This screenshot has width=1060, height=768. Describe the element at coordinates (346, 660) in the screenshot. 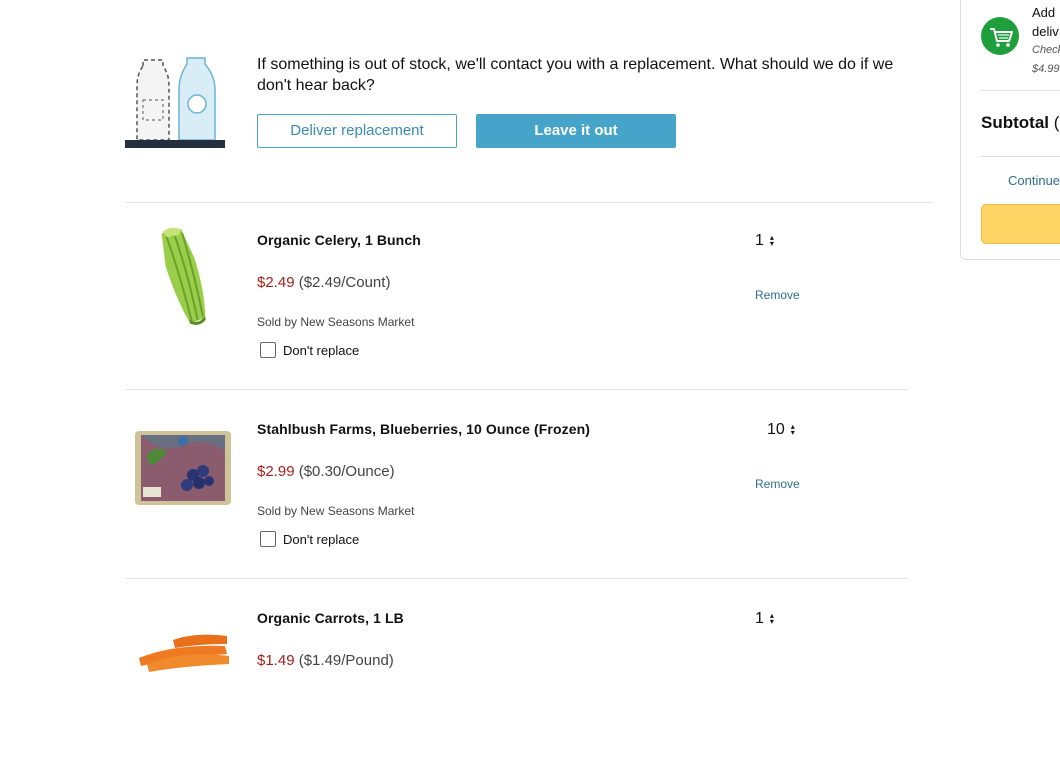

I see `unit-price: ($1.49/Pound)` at that location.